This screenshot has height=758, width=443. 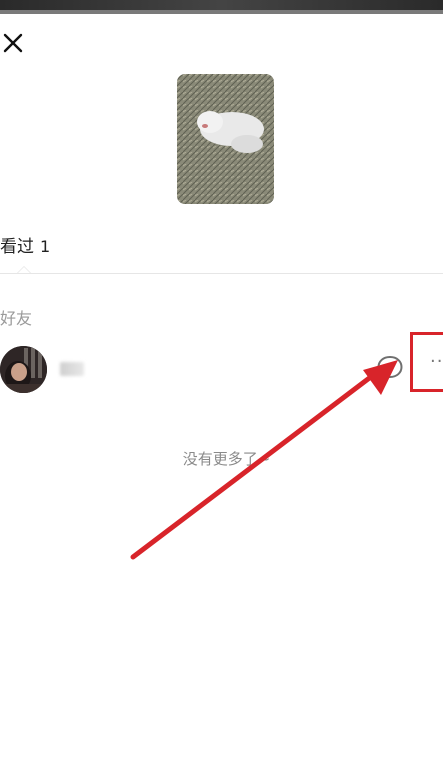 I want to click on avatar, so click(x=23, y=369).